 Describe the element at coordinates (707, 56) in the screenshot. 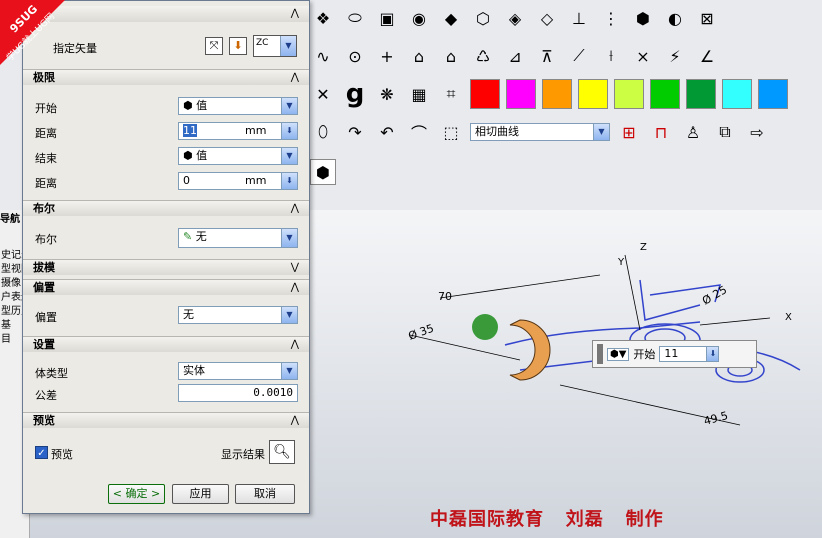

I see `align-icon: ∠` at that location.